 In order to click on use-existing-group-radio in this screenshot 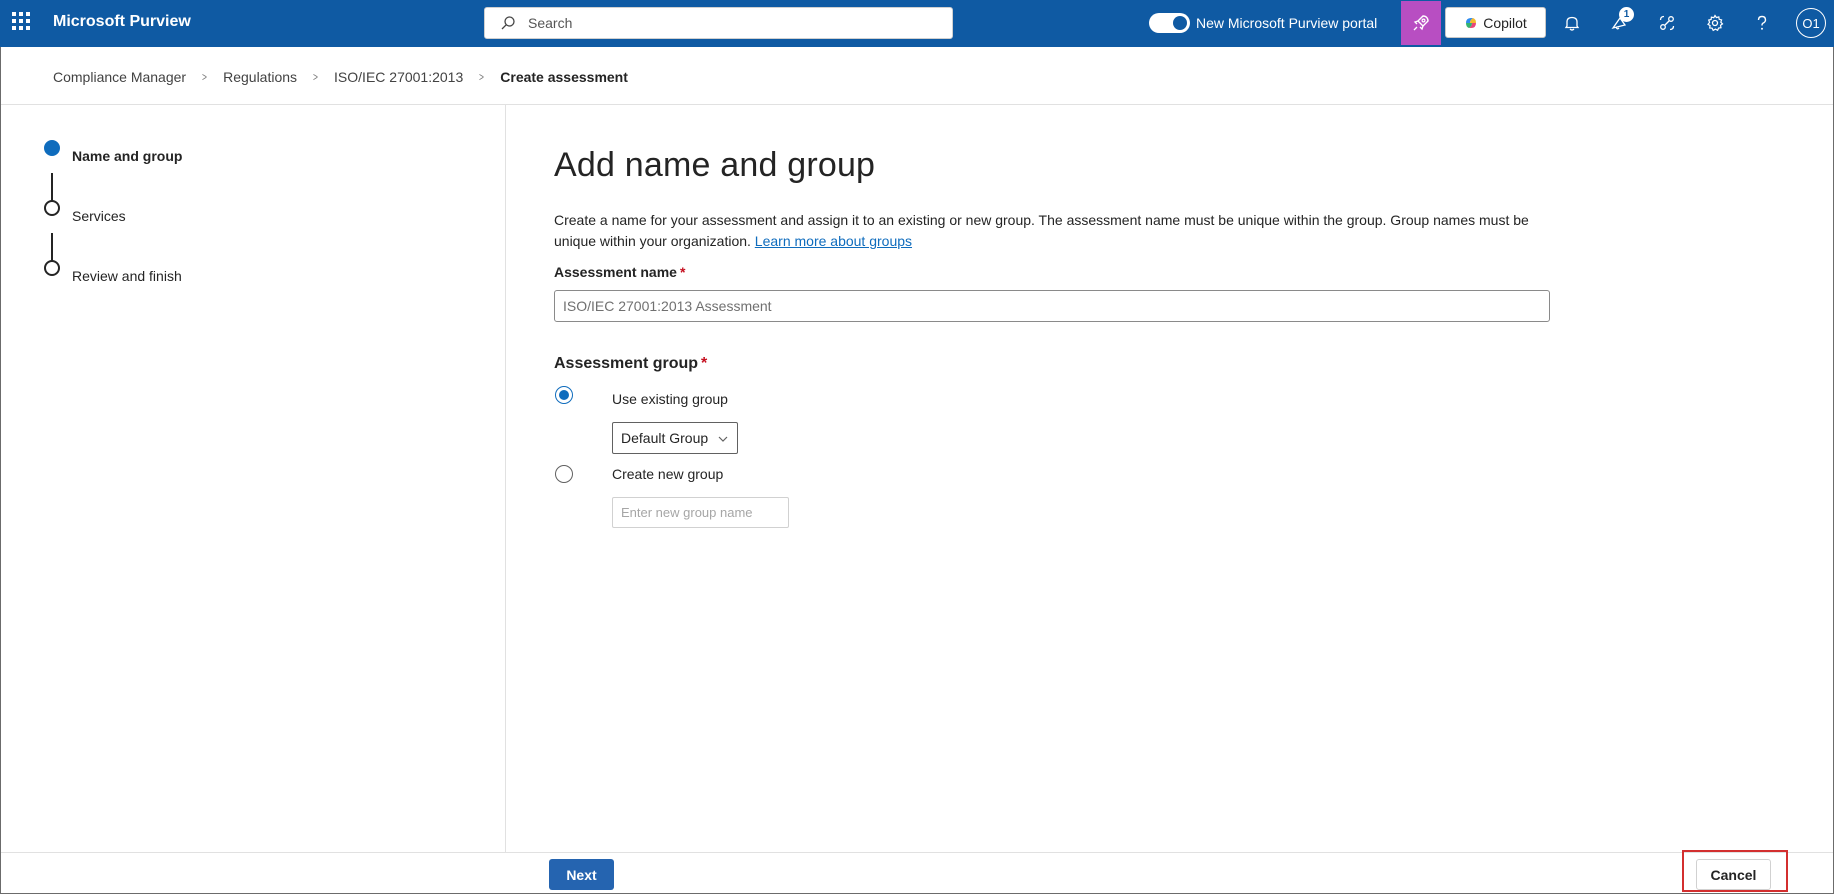, I will do `click(564, 395)`.